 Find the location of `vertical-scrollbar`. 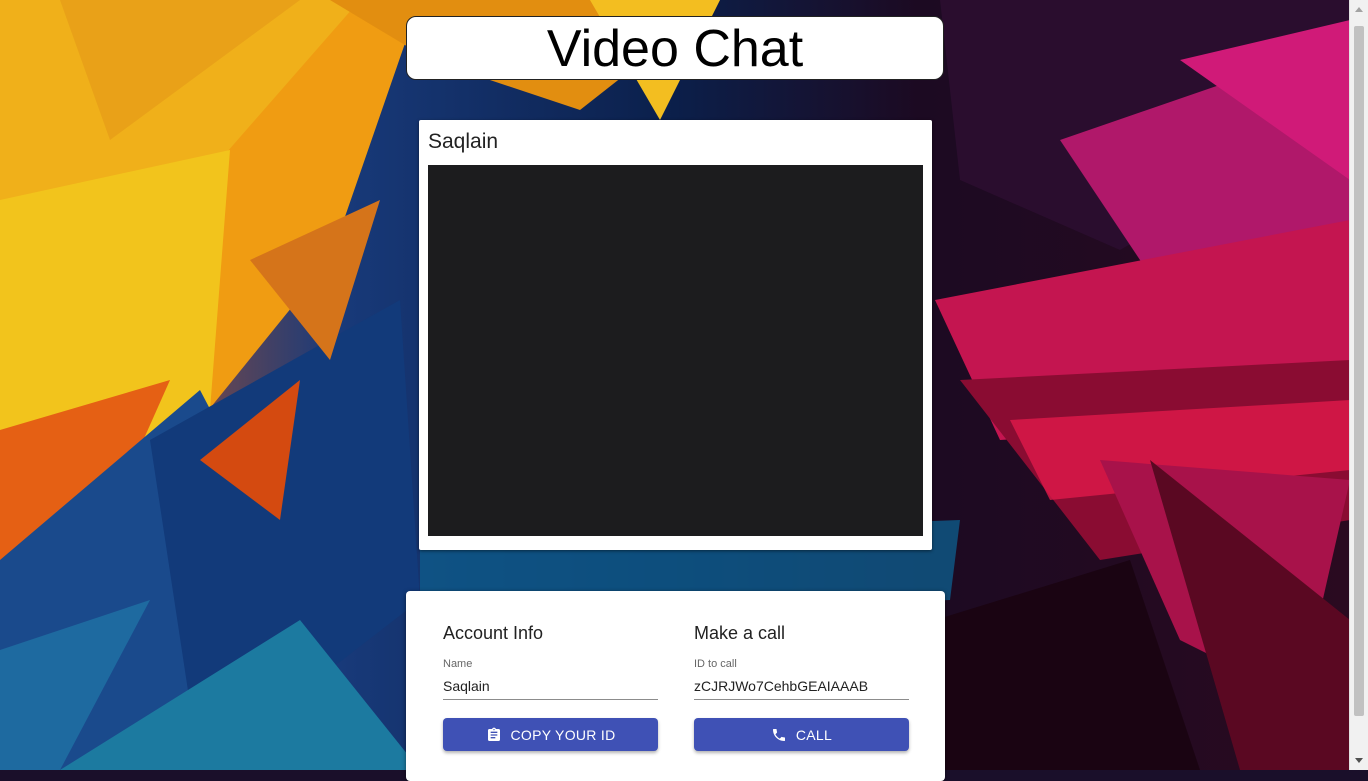

vertical-scrollbar is located at coordinates (1358, 385).